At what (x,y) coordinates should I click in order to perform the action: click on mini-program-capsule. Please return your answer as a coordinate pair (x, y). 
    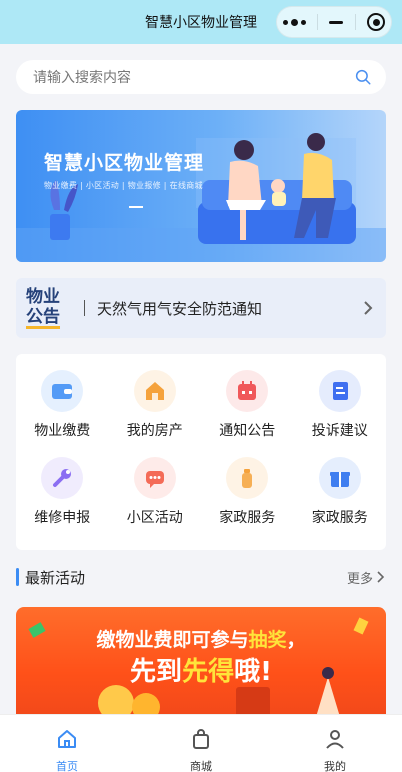
    Looking at the image, I should click on (334, 22).